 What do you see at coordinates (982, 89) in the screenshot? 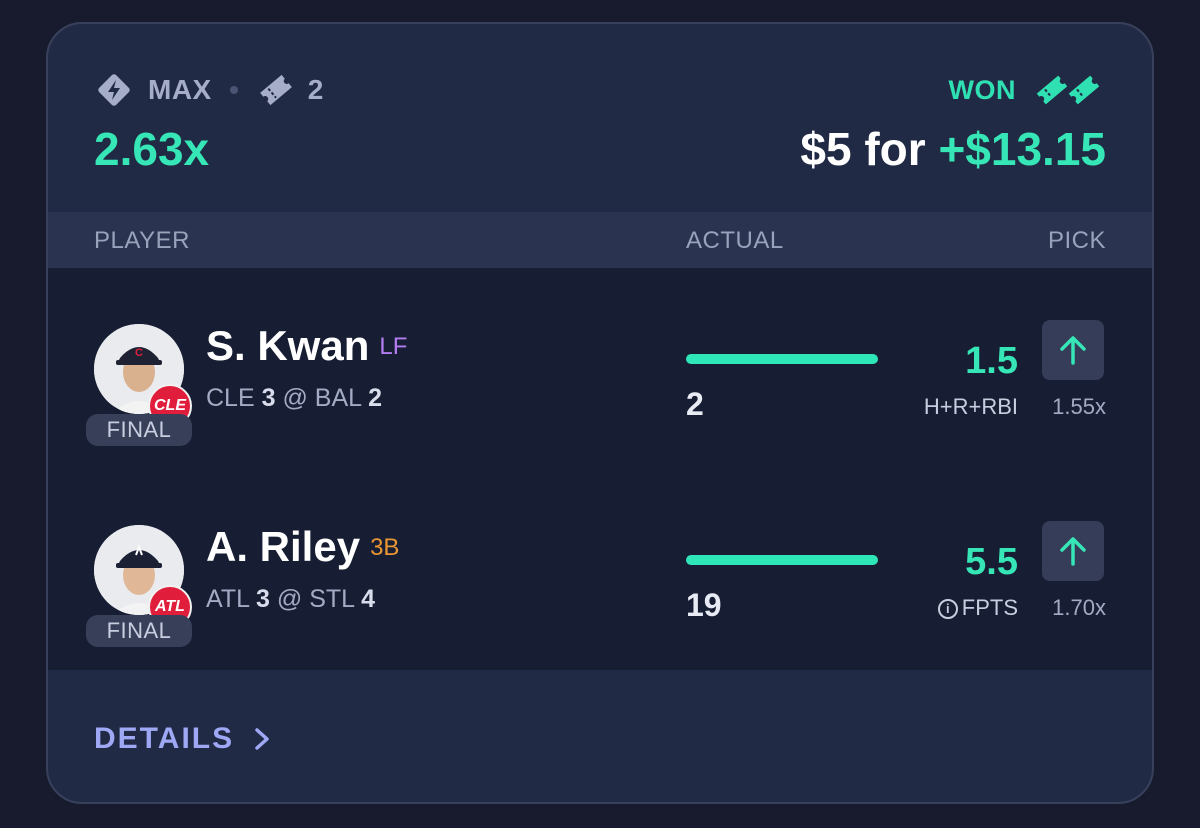
I see `status-label: WON` at bounding box center [982, 89].